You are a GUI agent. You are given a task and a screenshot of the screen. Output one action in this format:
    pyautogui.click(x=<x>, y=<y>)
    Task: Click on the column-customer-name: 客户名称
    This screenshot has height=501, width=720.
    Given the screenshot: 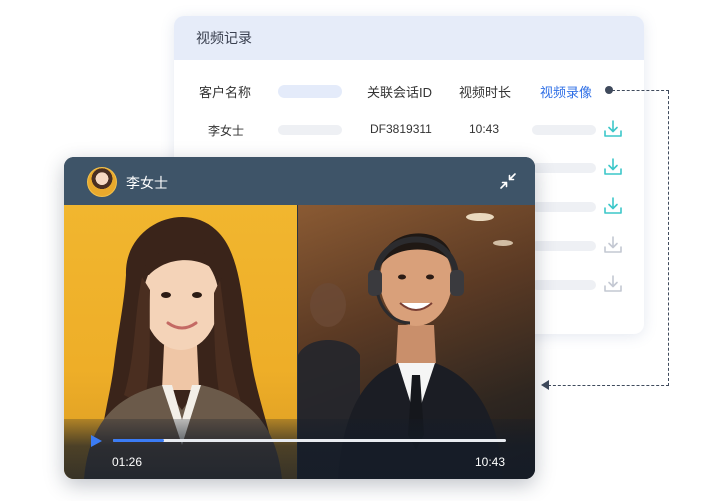 What is the action you would take?
    pyautogui.click(x=225, y=92)
    